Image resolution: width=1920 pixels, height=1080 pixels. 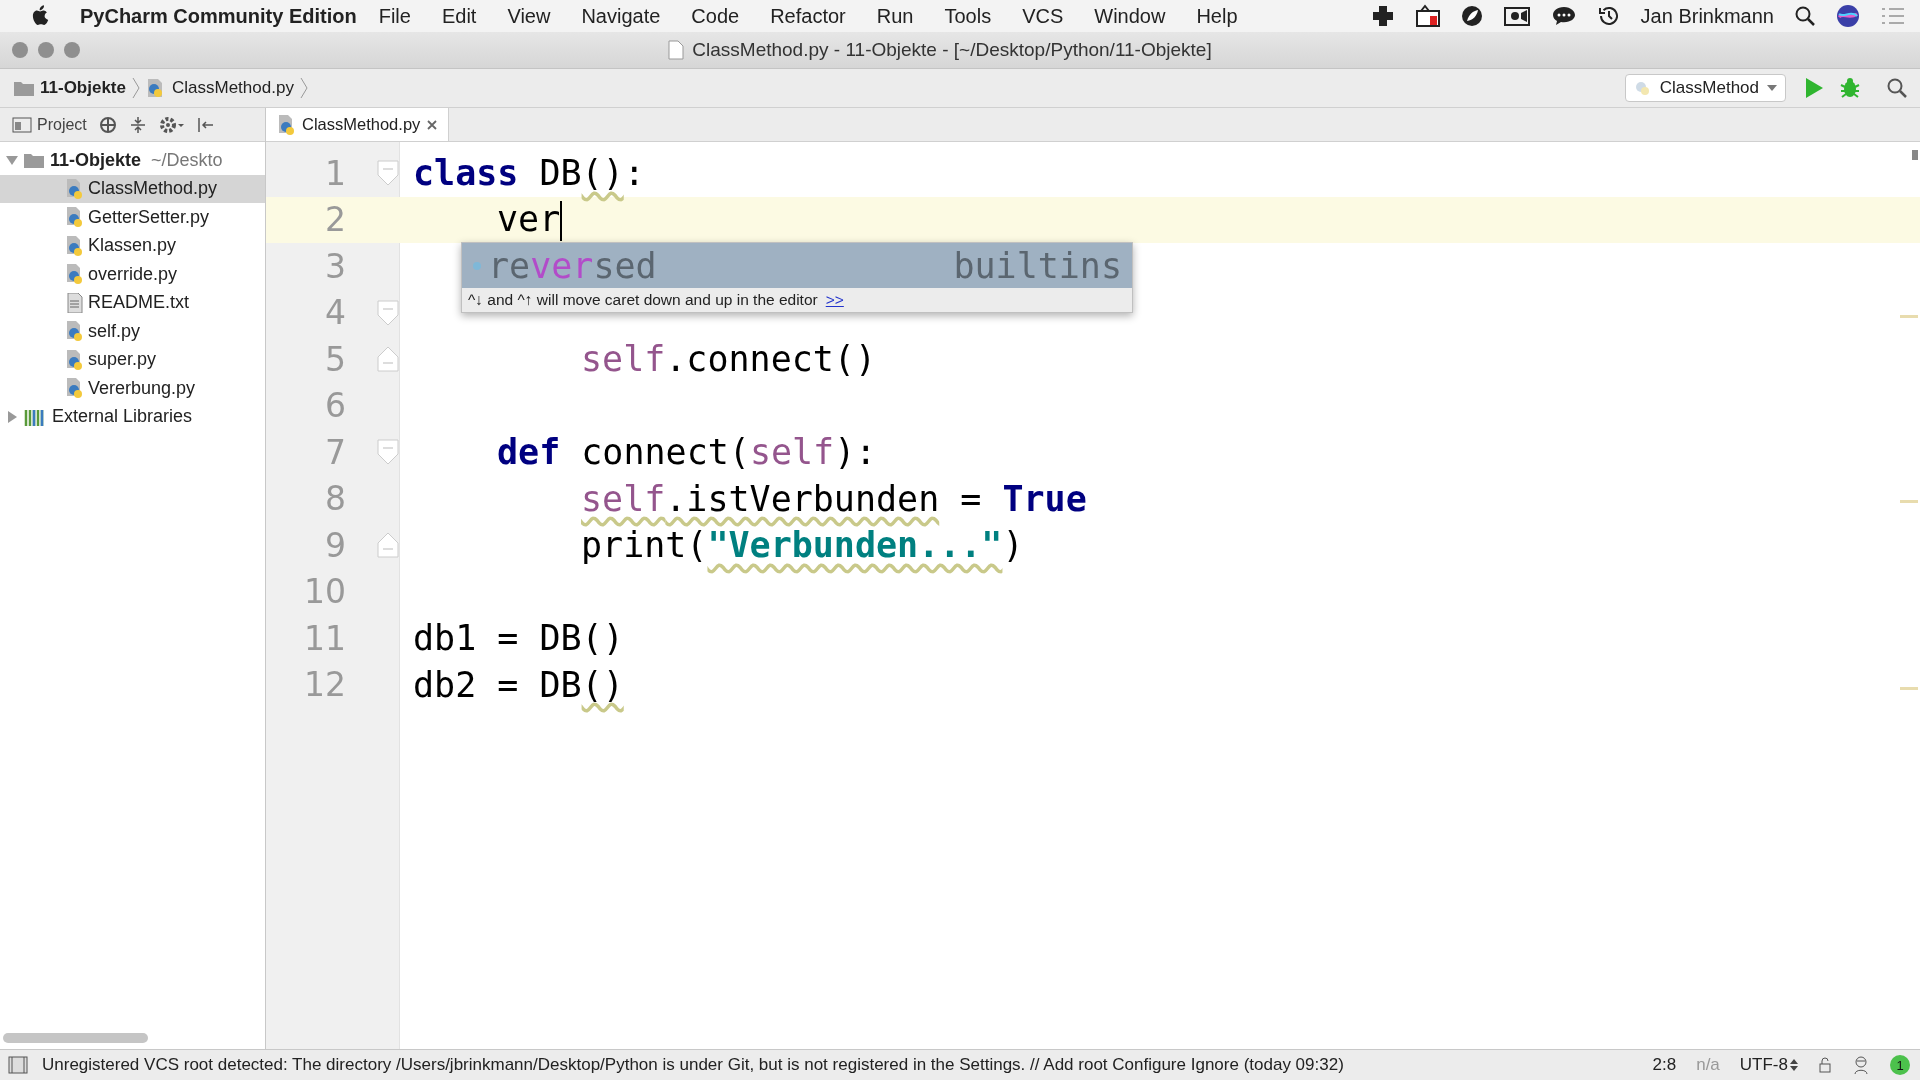 What do you see at coordinates (693, 1065) in the screenshot?
I see `status-message: Unregistered VCS root detected: The directory /Users/jbrinkmann/Desktop/Python is under Git, but is not registered in the Settings. // Add root Configure Ignore (today 09:32)` at bounding box center [693, 1065].